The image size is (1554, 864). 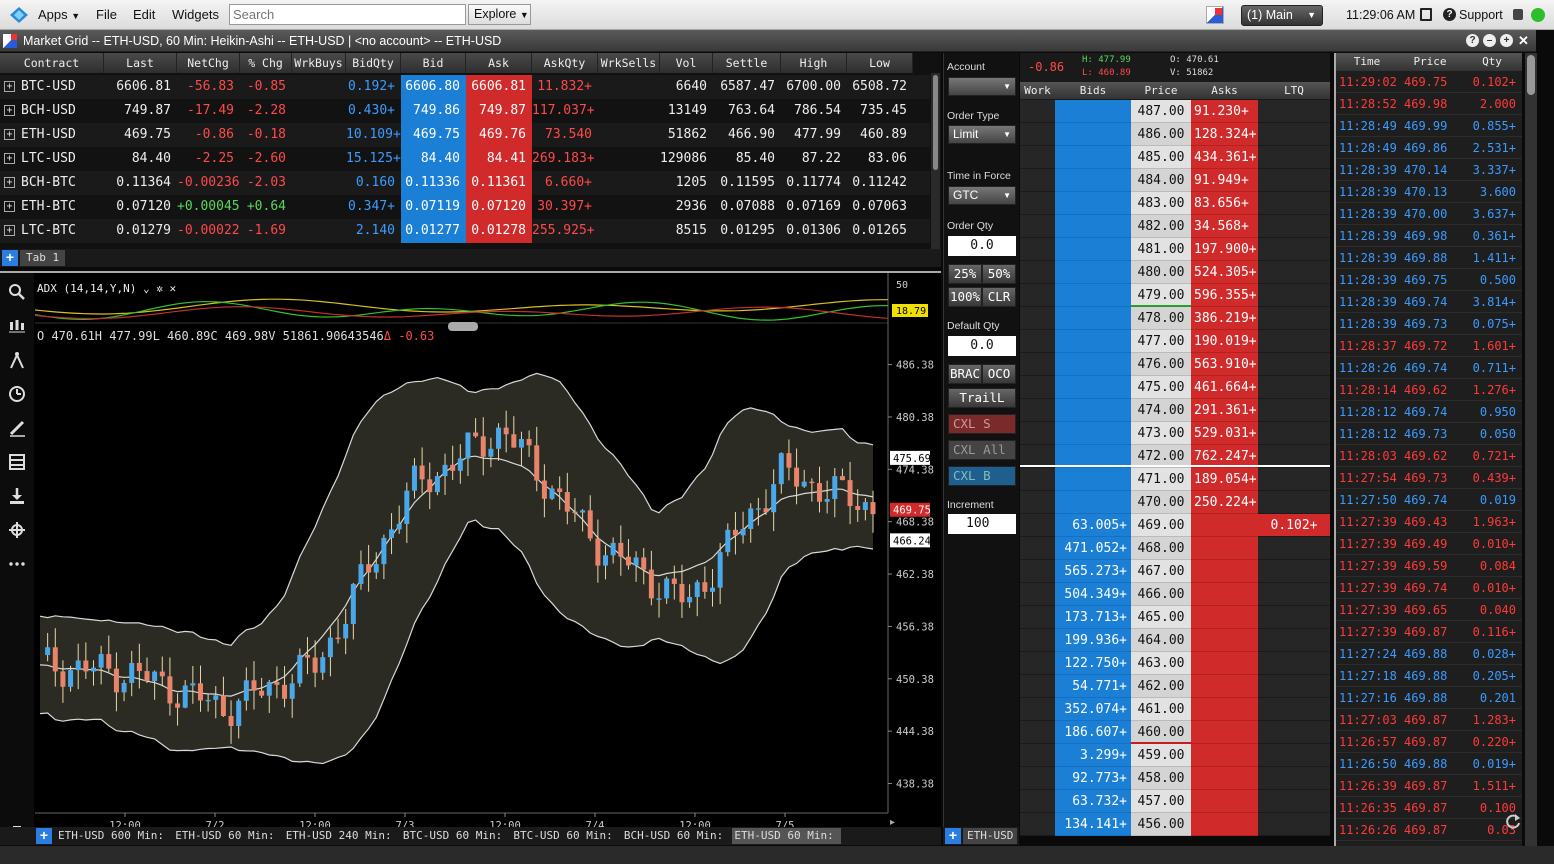 What do you see at coordinates (52, 63) in the screenshot?
I see `col-header-contract: Contract` at bounding box center [52, 63].